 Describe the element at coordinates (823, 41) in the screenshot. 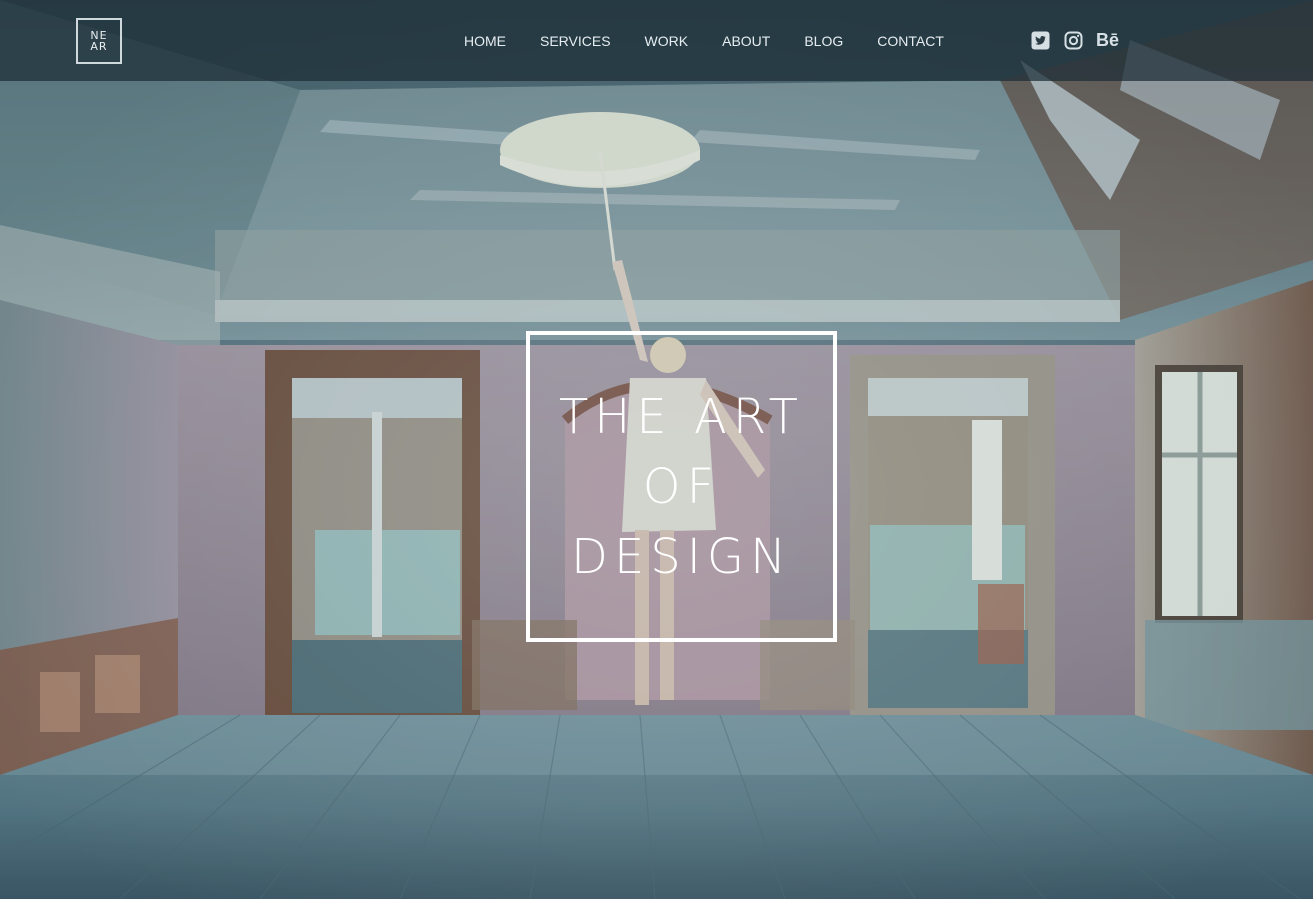

I see `nav-item-blog: BLOG` at that location.